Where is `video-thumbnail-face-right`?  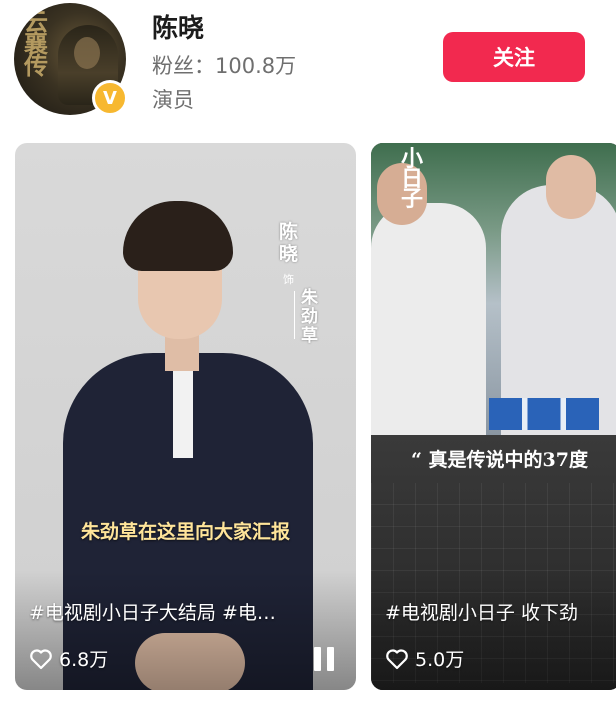
video-thumbnail-face-right is located at coordinates (571, 187).